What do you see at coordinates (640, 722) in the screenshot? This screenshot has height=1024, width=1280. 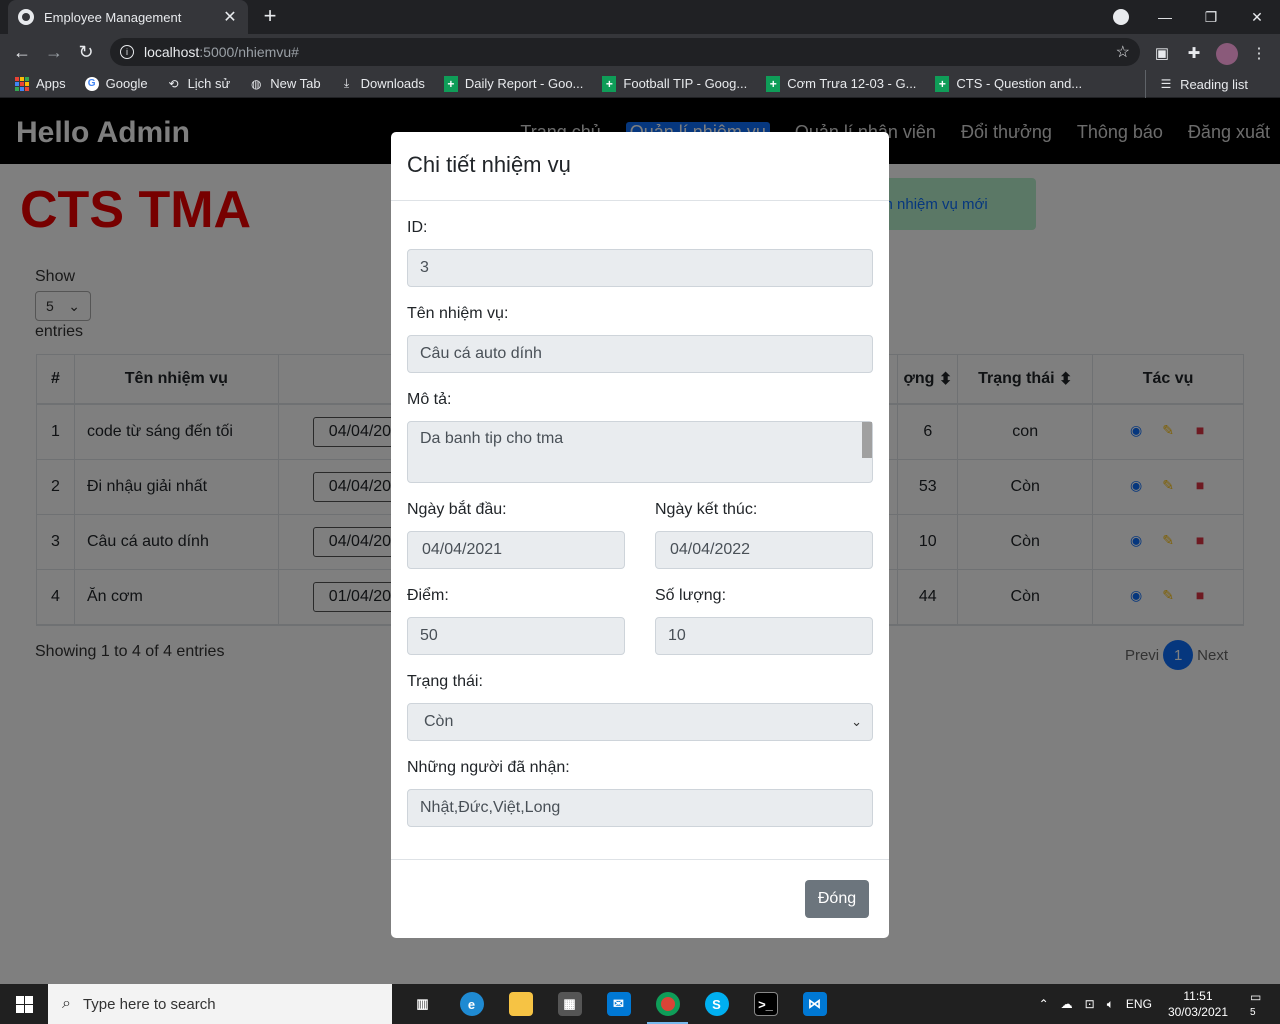 I see `status-select: Còn ⌄` at bounding box center [640, 722].